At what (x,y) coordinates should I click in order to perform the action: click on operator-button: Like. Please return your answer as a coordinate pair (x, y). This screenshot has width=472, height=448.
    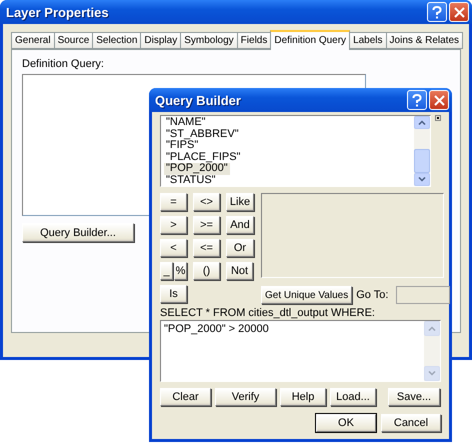
    Looking at the image, I should click on (240, 202).